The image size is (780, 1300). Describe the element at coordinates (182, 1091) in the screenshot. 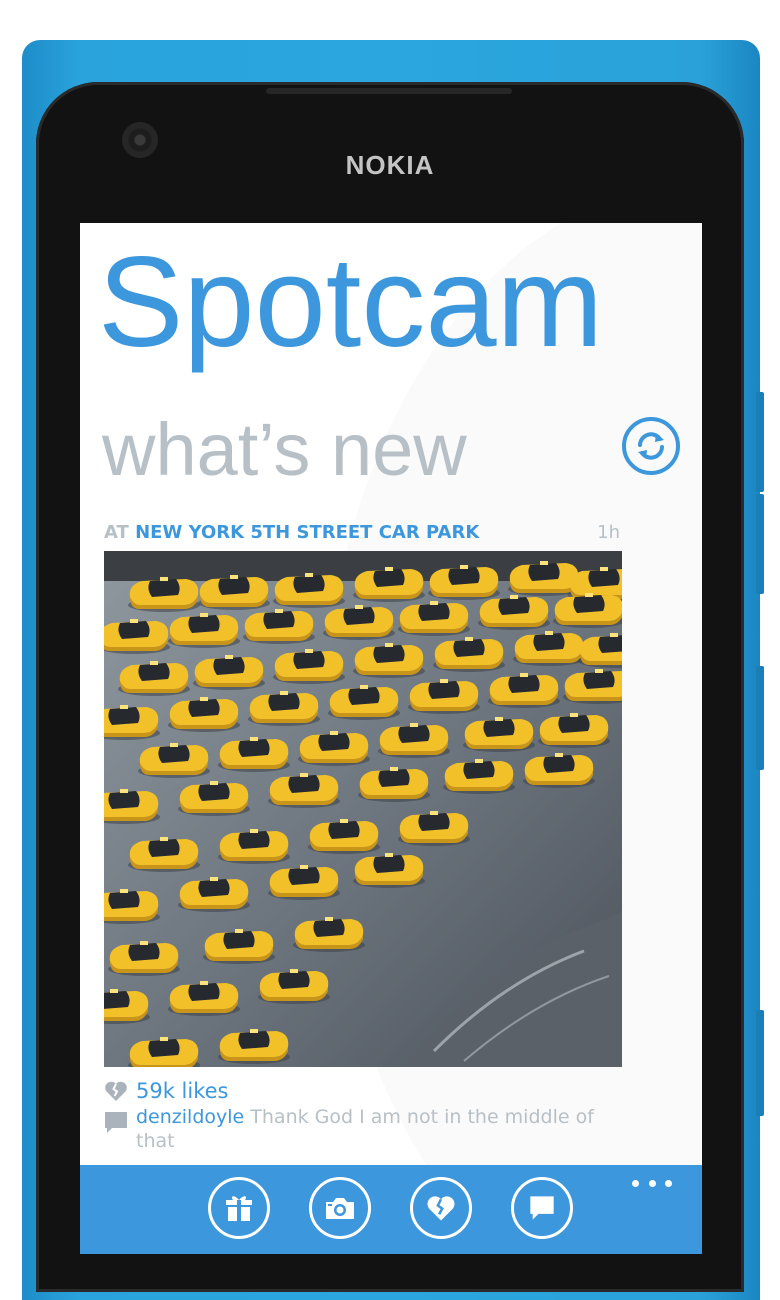

I see `likes-count: 59k likes` at that location.